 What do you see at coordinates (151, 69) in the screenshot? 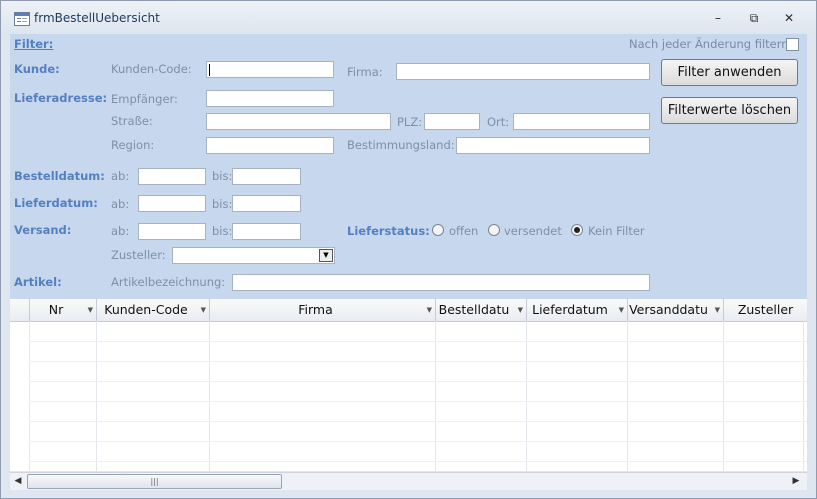
I see `kunden-code-label: Kunden-Code:` at bounding box center [151, 69].